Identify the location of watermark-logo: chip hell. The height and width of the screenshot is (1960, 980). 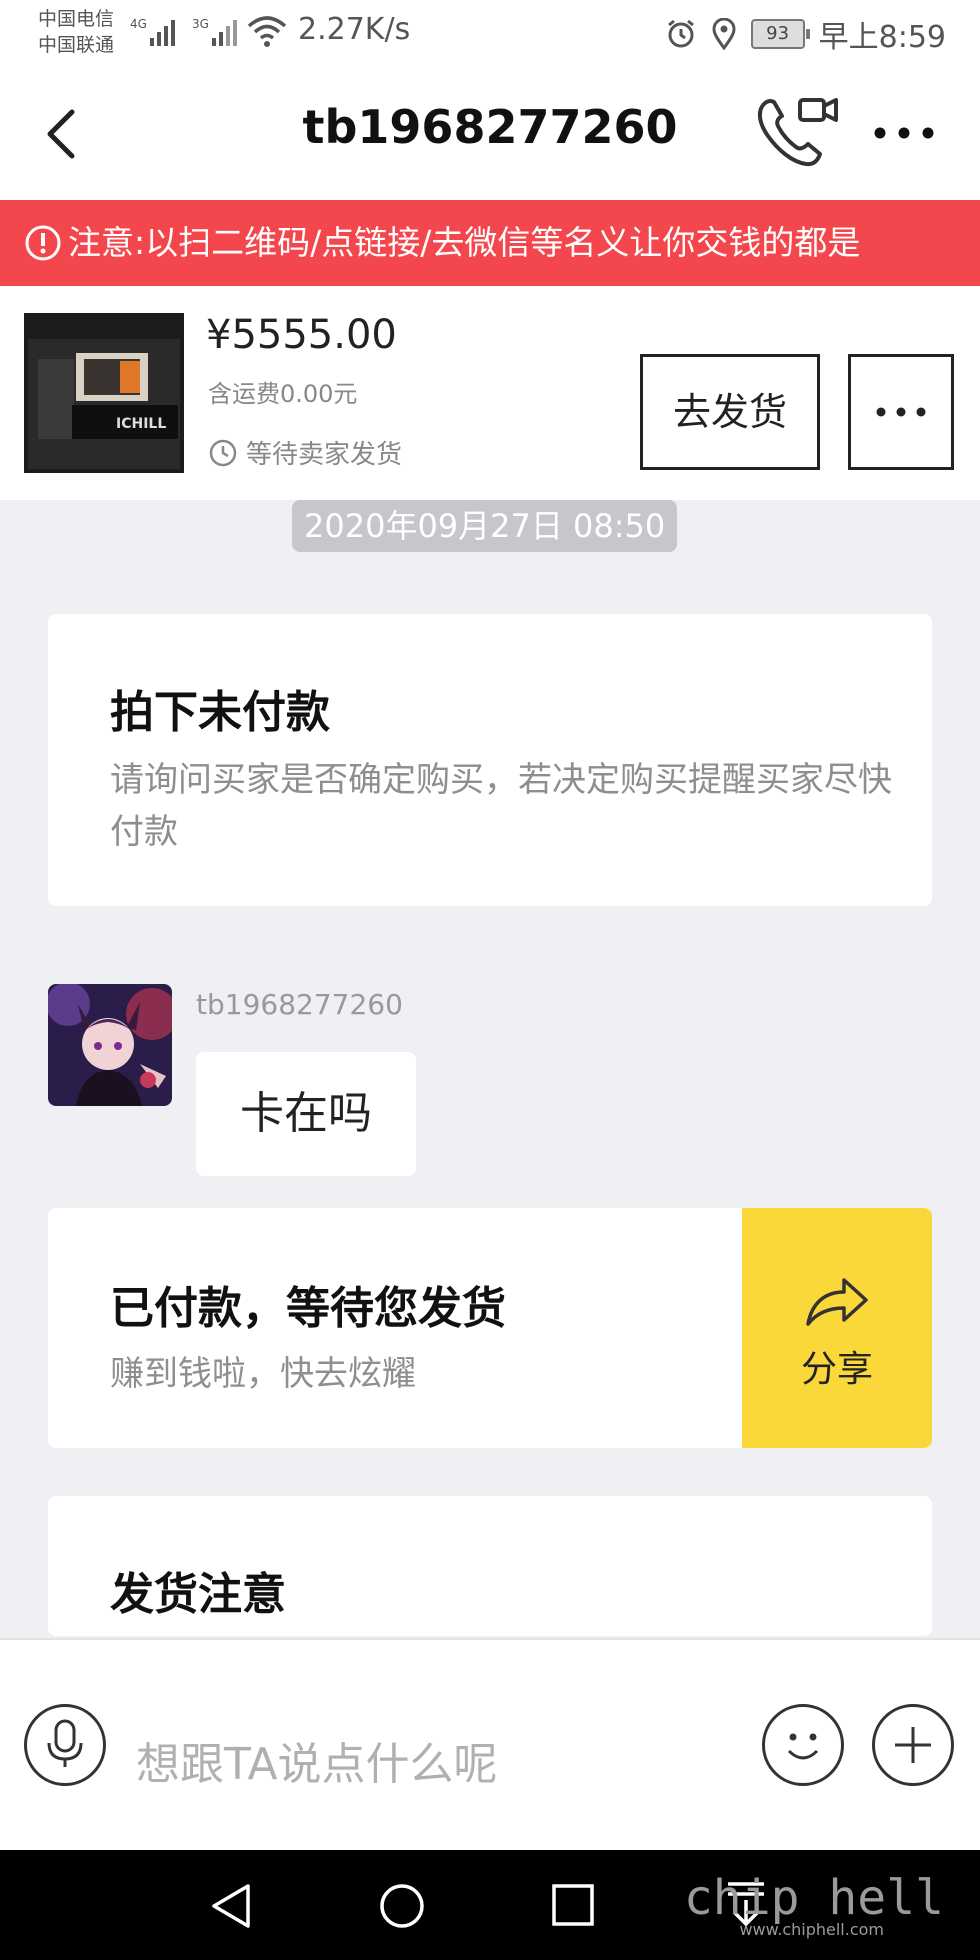
(813, 1898).